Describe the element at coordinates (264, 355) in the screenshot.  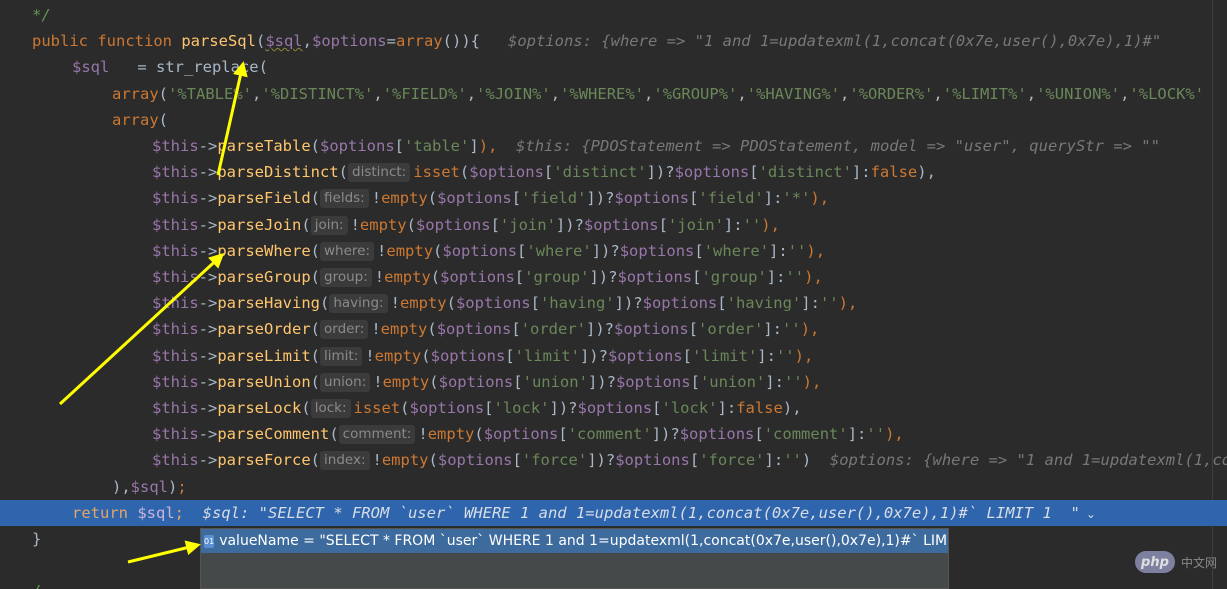
I see `function-name: parseLimit` at that location.